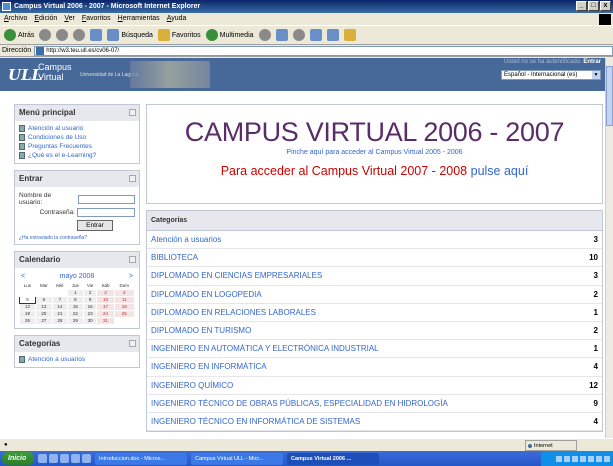 The width and height of the screenshot is (613, 466). Describe the element at coordinates (90, 292) in the screenshot. I see `calendar-day: 2` at that location.